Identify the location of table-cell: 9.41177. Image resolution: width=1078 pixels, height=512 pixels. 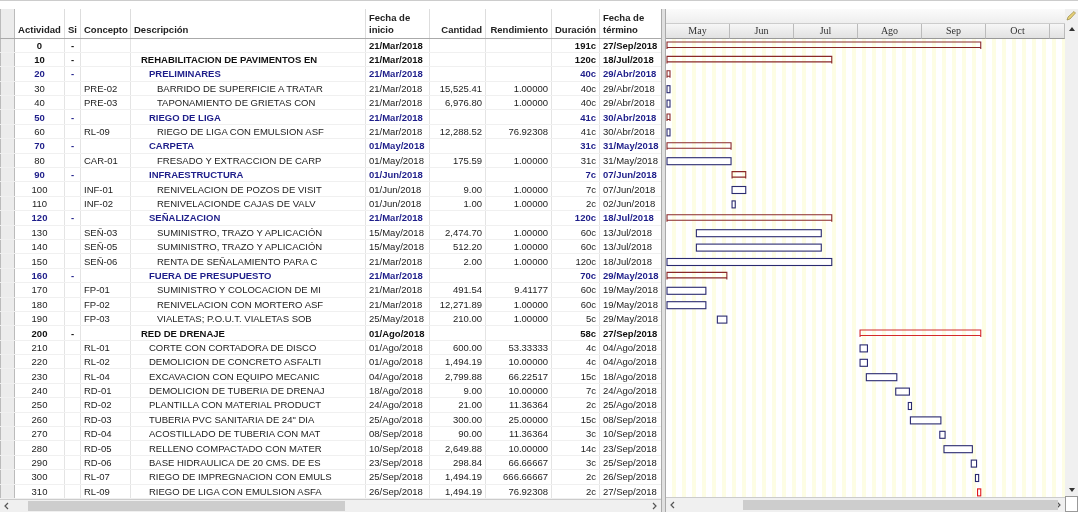
(518, 290).